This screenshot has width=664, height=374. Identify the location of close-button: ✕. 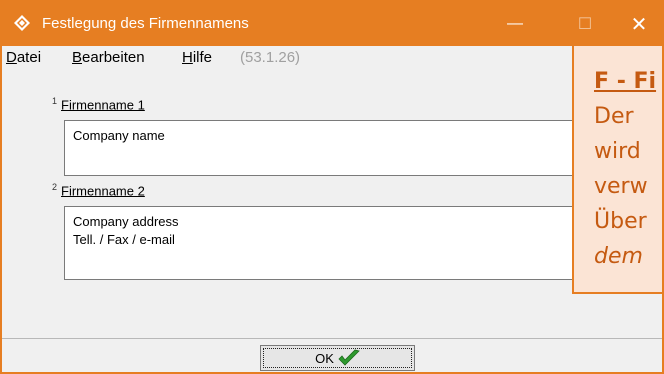
(639, 24).